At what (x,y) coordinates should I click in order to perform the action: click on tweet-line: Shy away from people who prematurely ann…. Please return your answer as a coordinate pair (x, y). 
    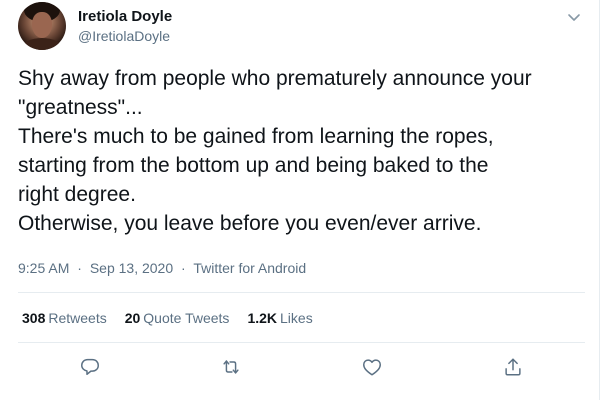
    Looking at the image, I should click on (275, 78).